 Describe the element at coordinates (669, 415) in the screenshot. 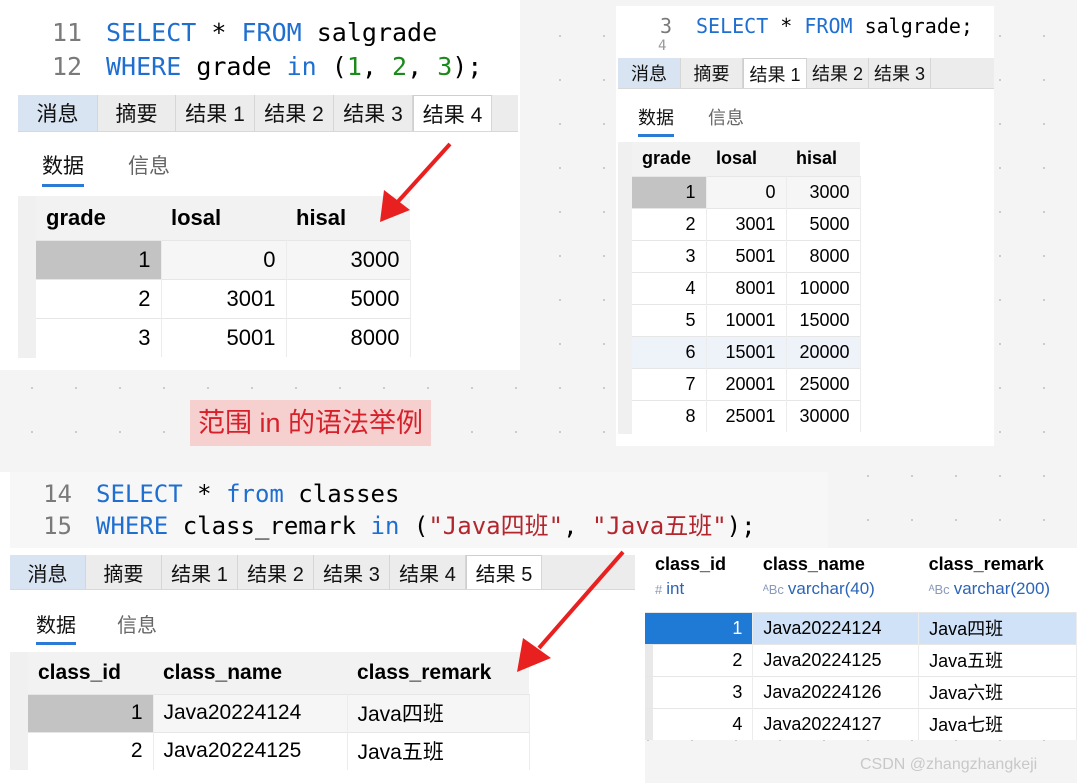

I see `table-cell: 8` at that location.